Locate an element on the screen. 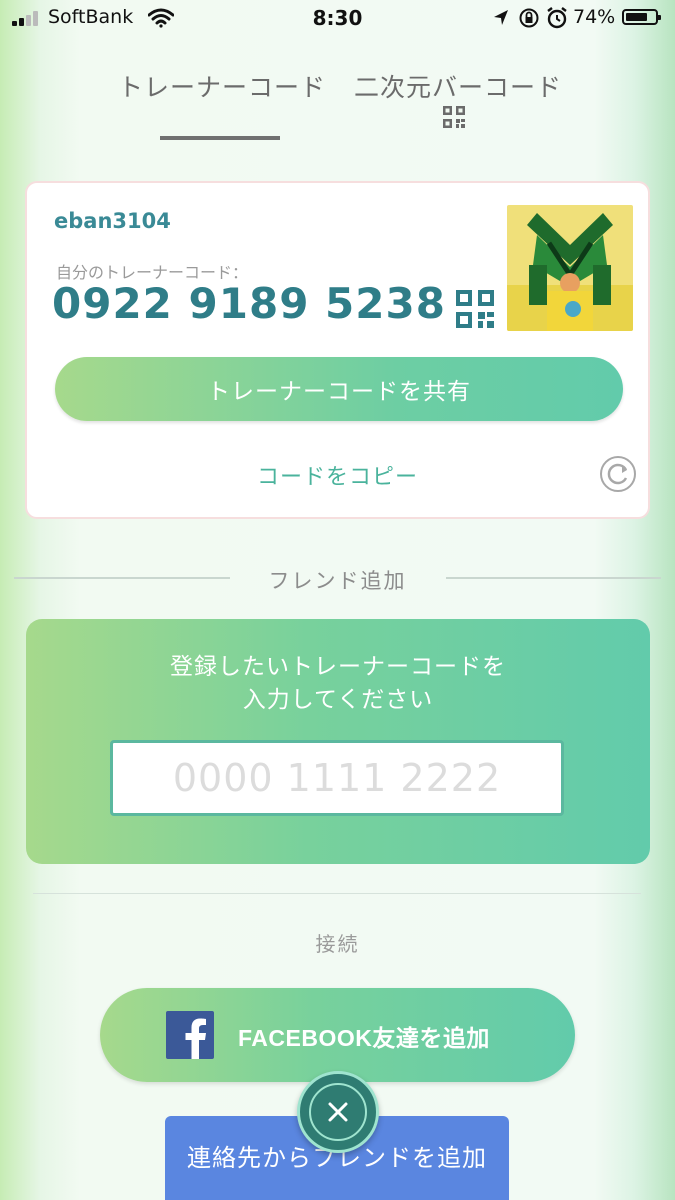  add-facebook-friends-button: FACEBOOK友達を追加 is located at coordinates (337, 1035).